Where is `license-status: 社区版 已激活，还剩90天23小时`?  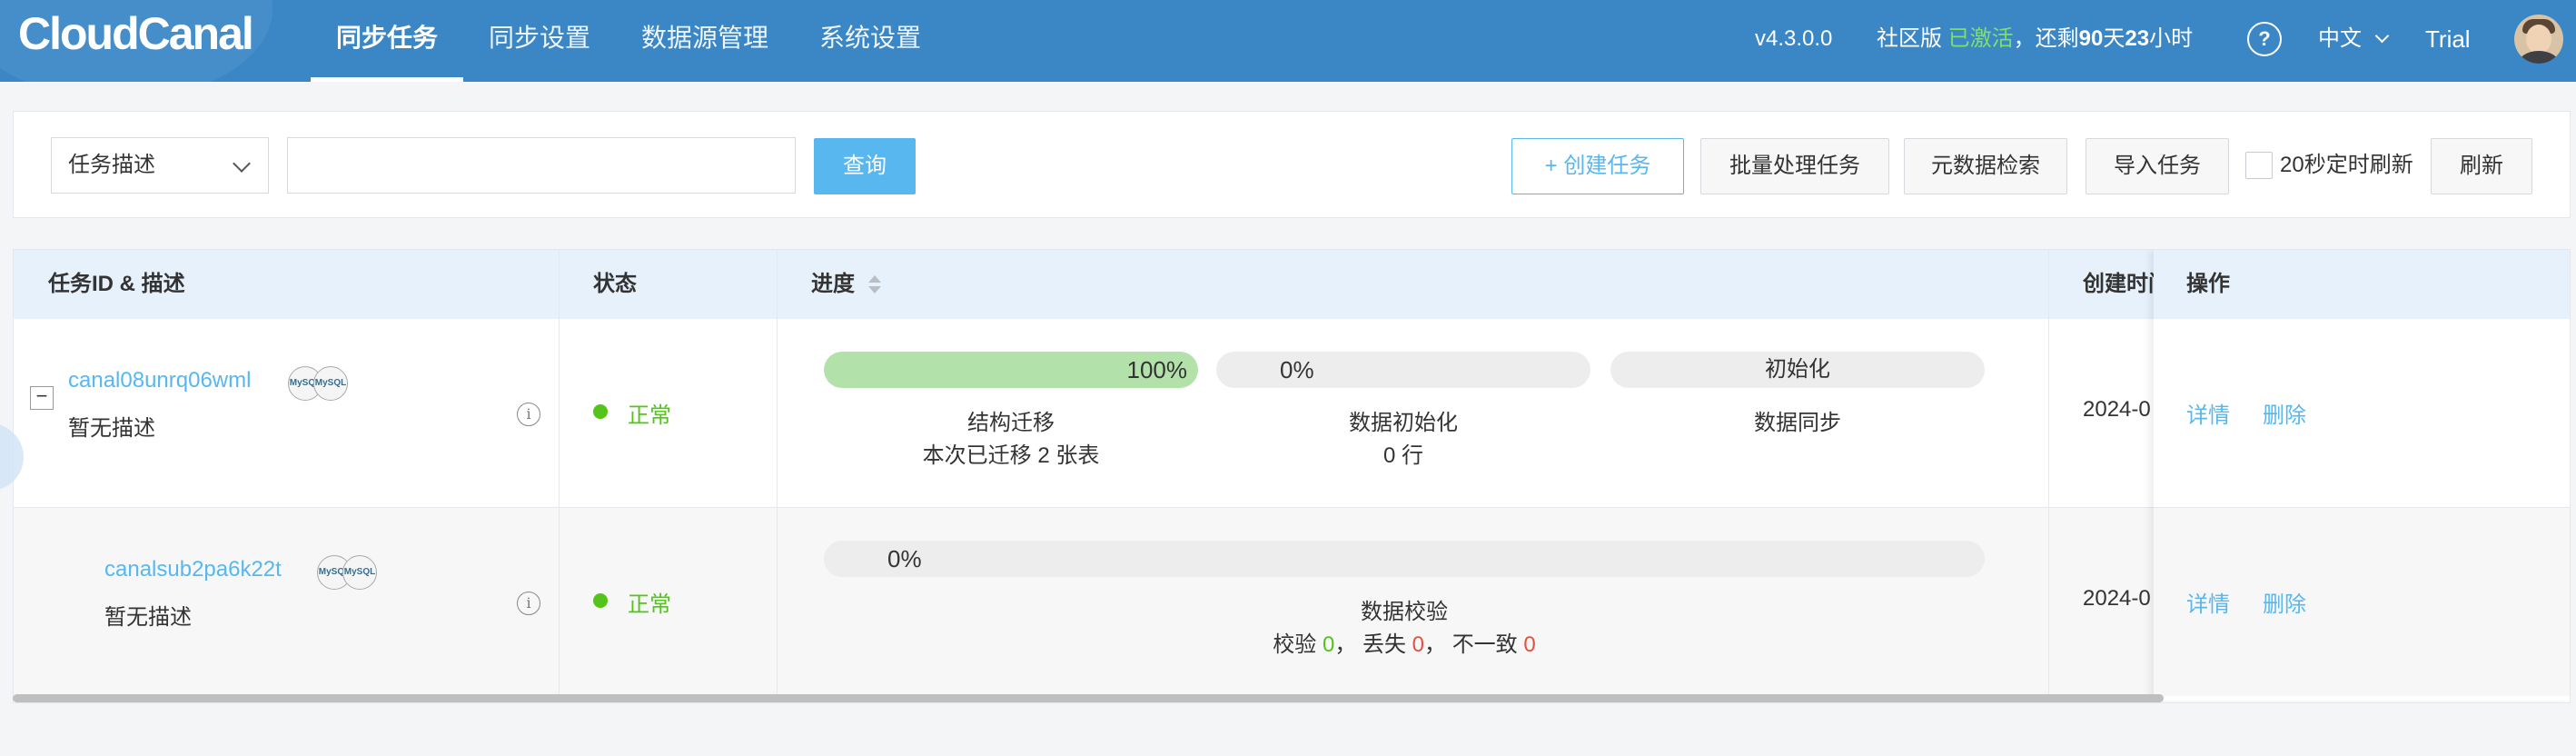 license-status: 社区版 已激活，还剩90天23小时 is located at coordinates (2035, 41).